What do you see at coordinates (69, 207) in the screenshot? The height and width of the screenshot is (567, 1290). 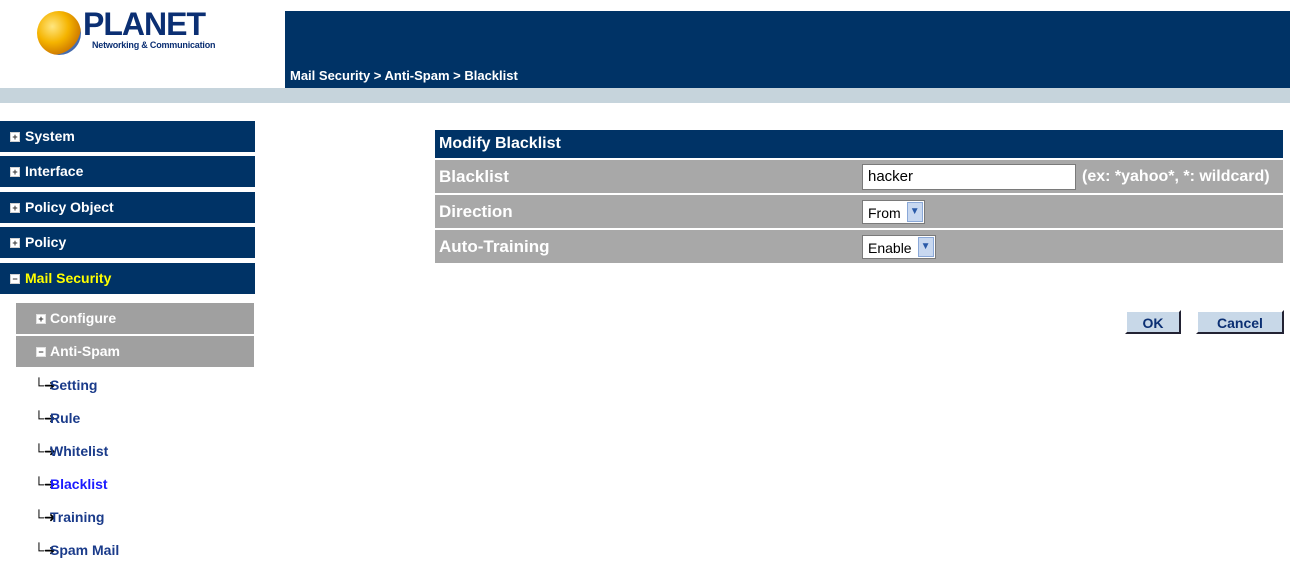 I see `sidebar-item-label: Policy Object` at bounding box center [69, 207].